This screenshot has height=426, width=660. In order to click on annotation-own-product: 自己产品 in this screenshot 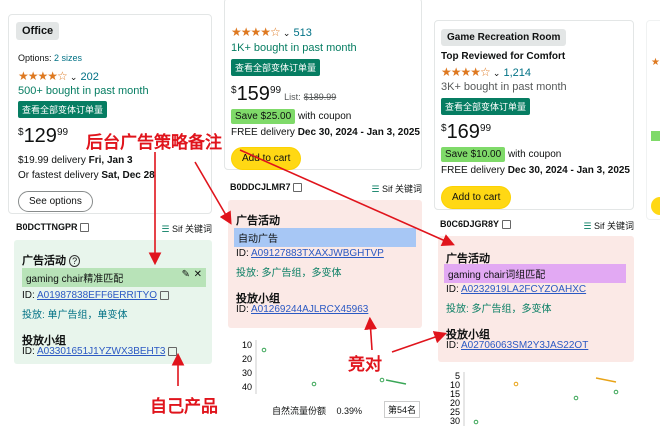, I will do `click(184, 406)`.